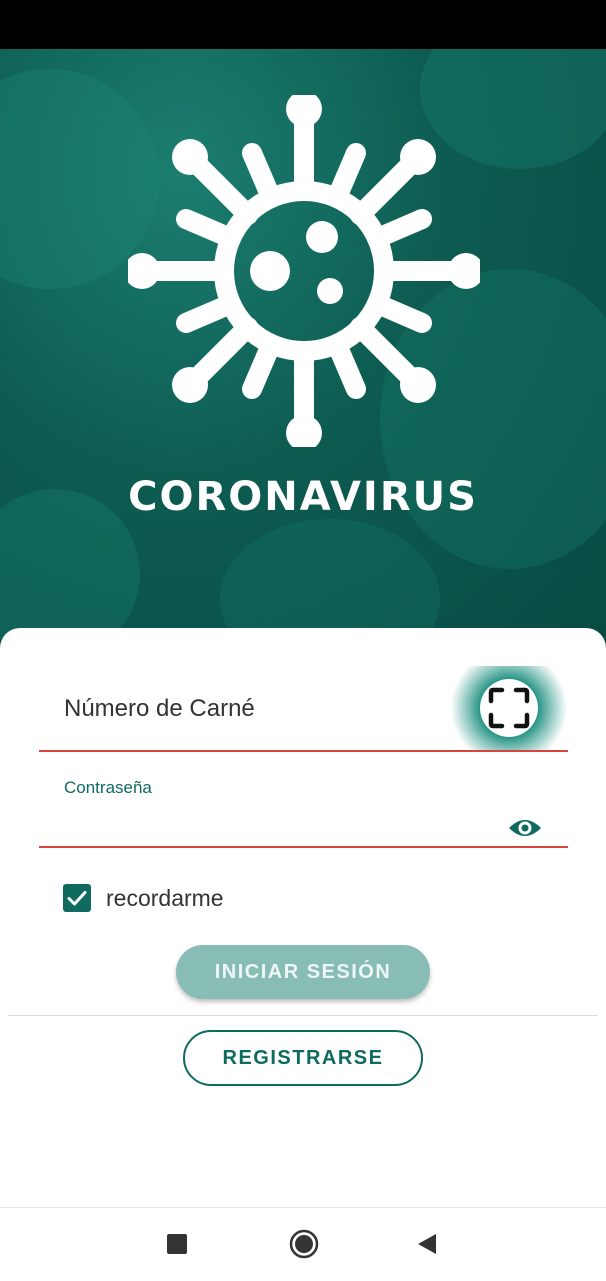 This screenshot has height=1281, width=606. I want to click on remember-checkbox, so click(77, 898).